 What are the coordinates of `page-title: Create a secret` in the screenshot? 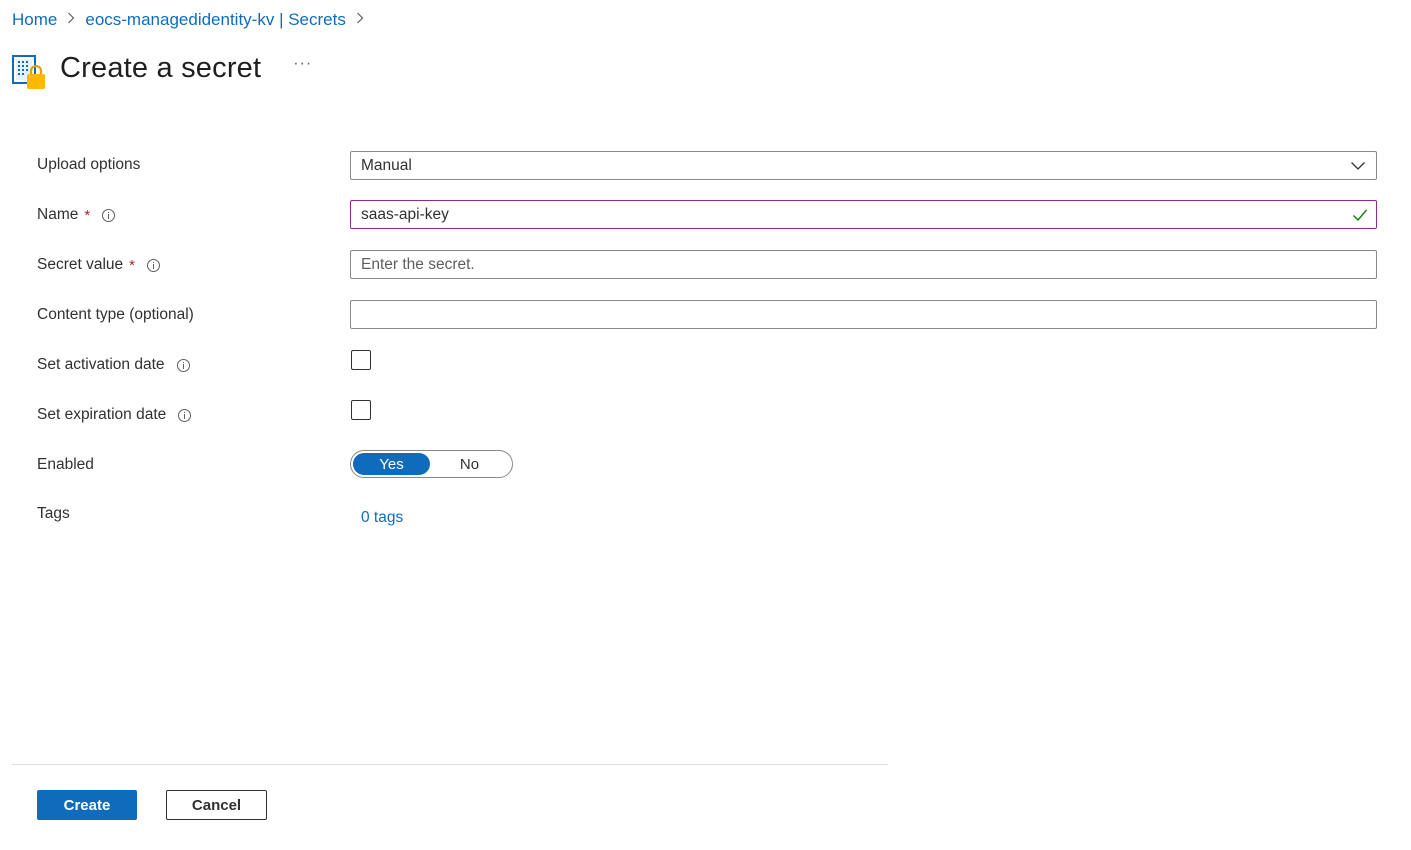 It's located at (161, 67).